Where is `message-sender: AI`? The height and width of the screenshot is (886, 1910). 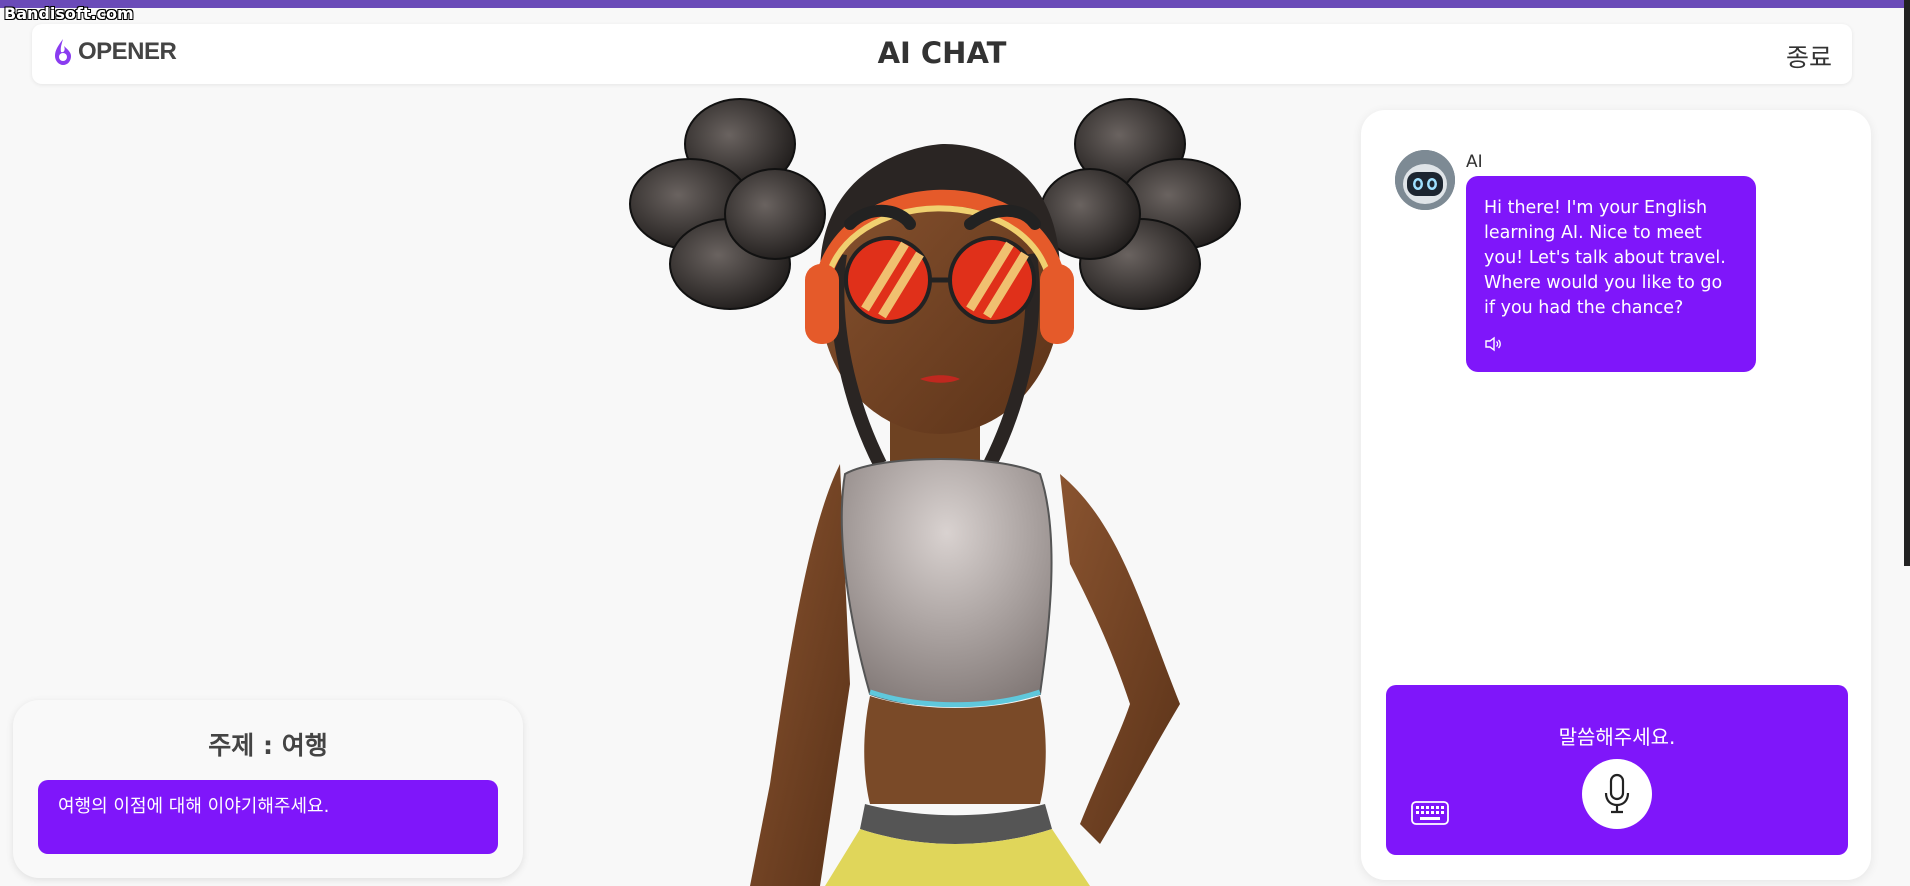 message-sender: AI is located at coordinates (1474, 162).